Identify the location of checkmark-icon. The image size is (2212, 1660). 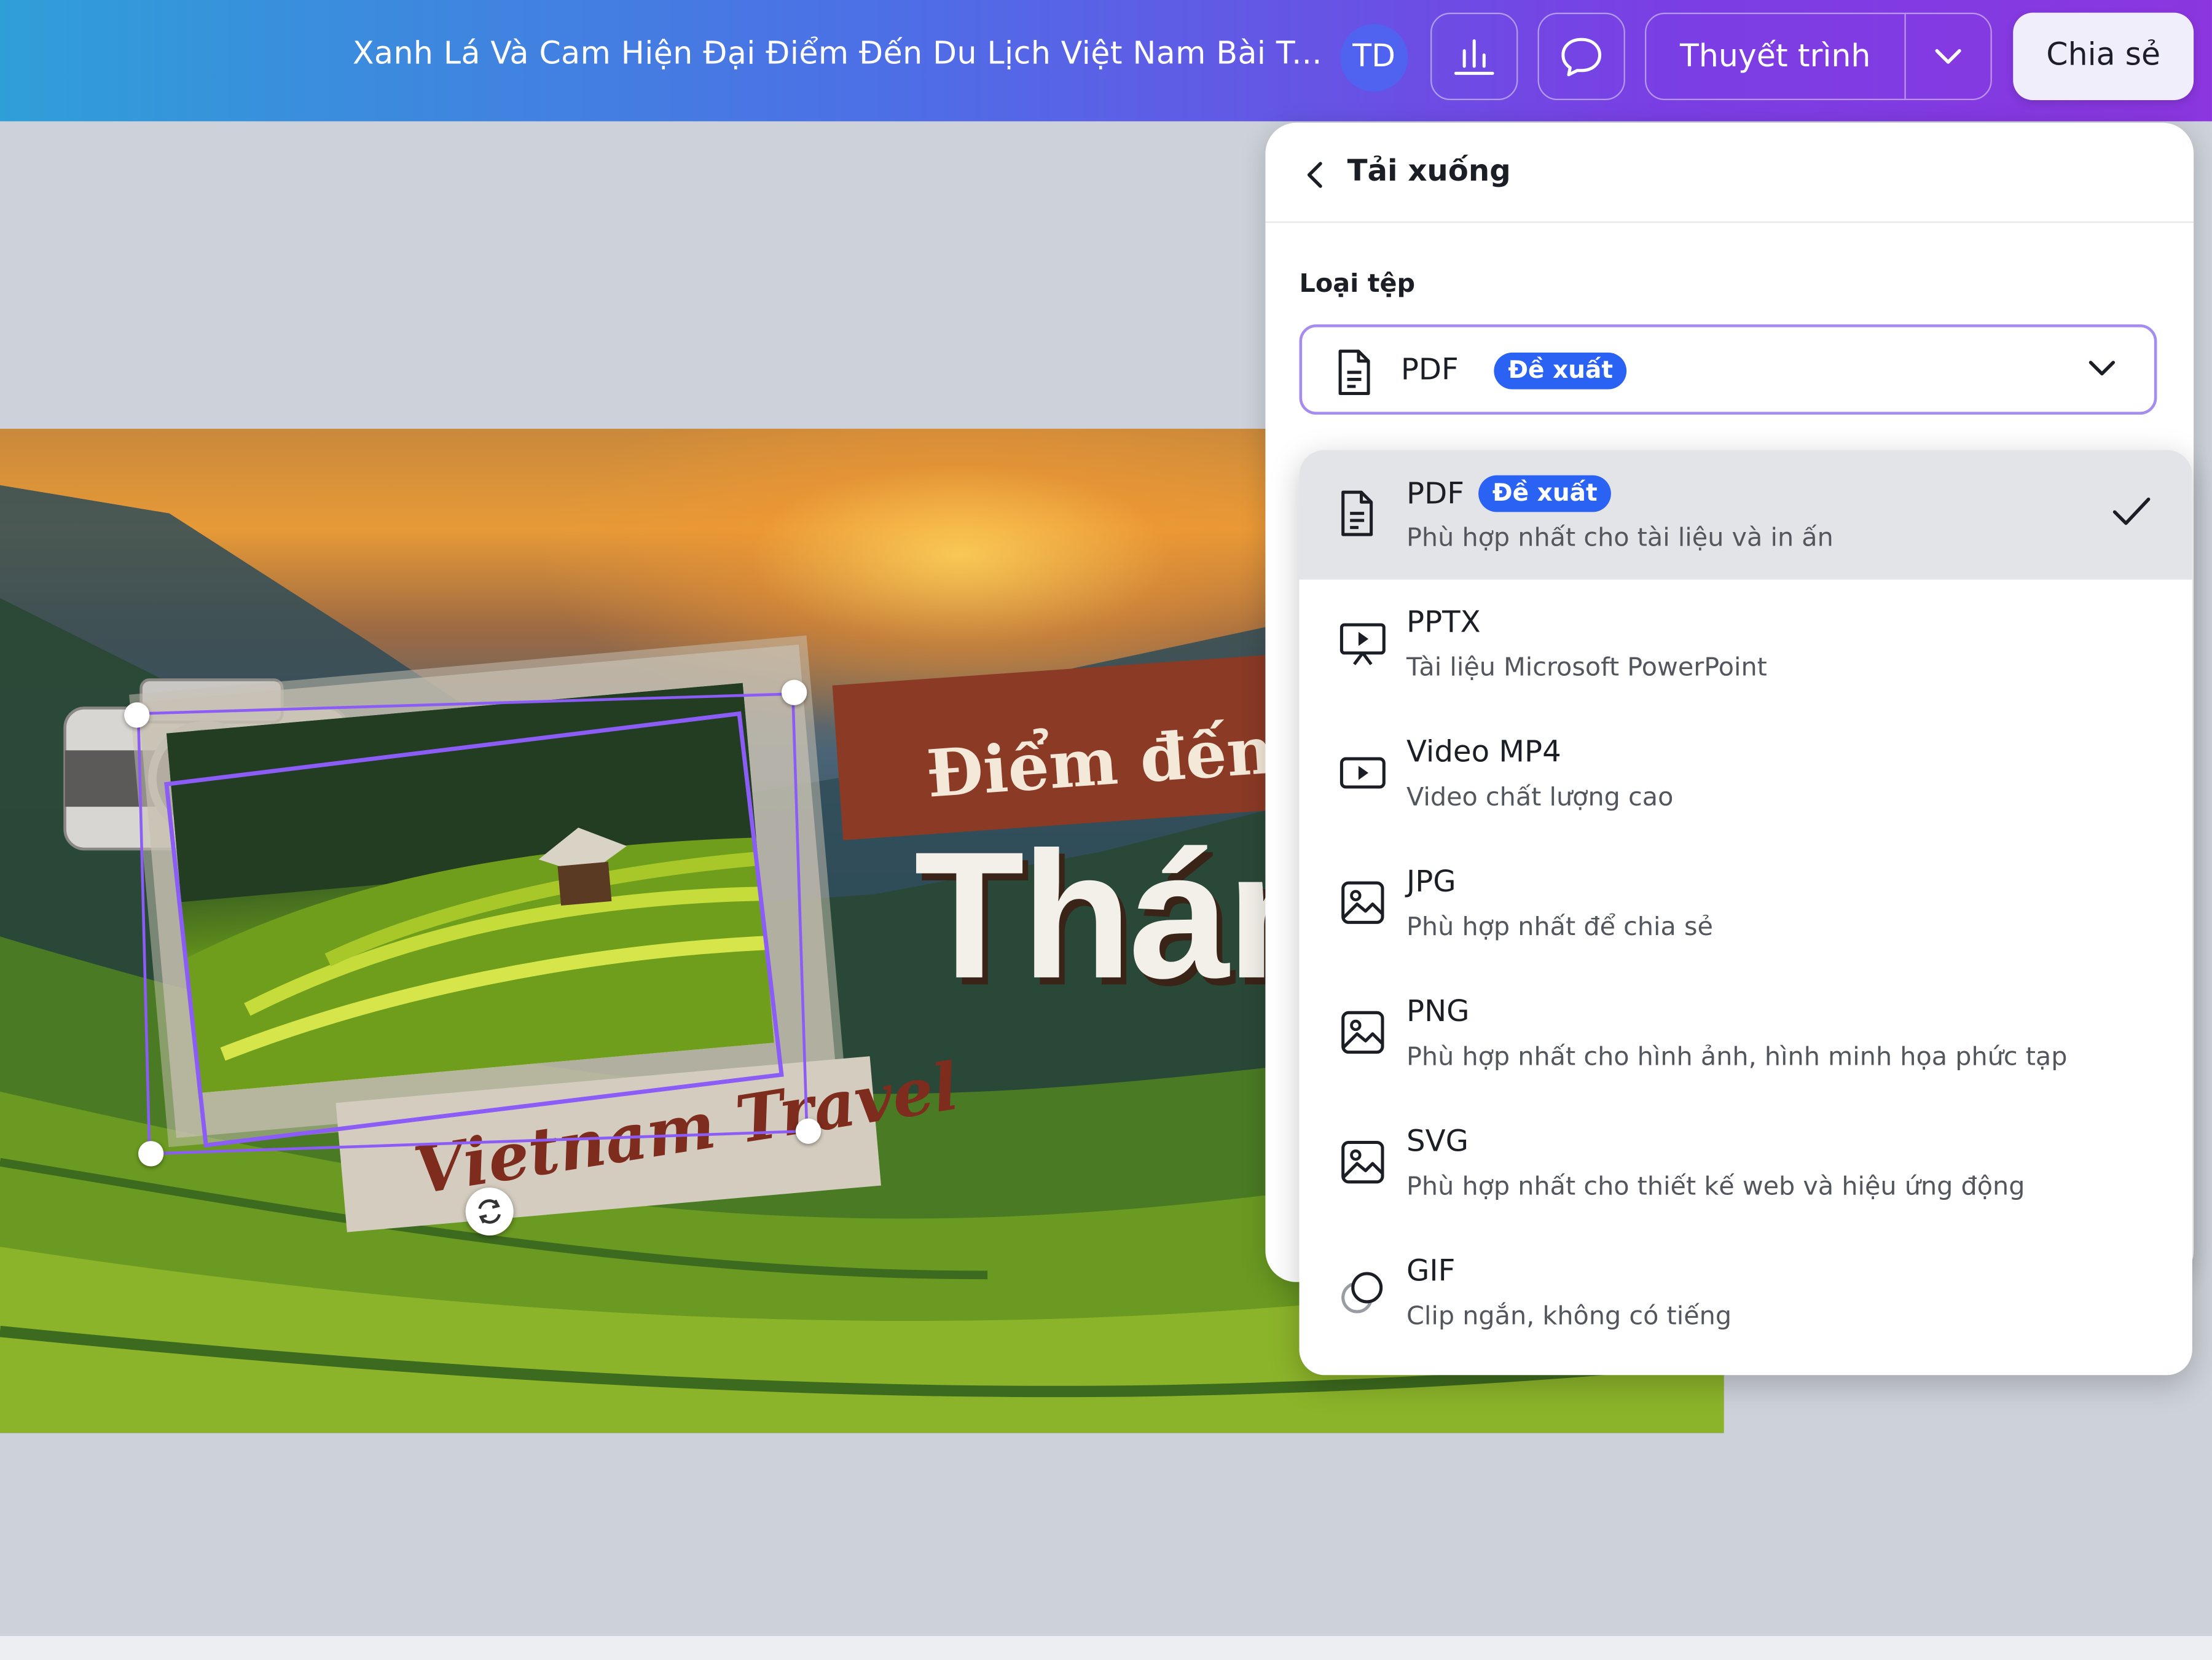
(2131, 511).